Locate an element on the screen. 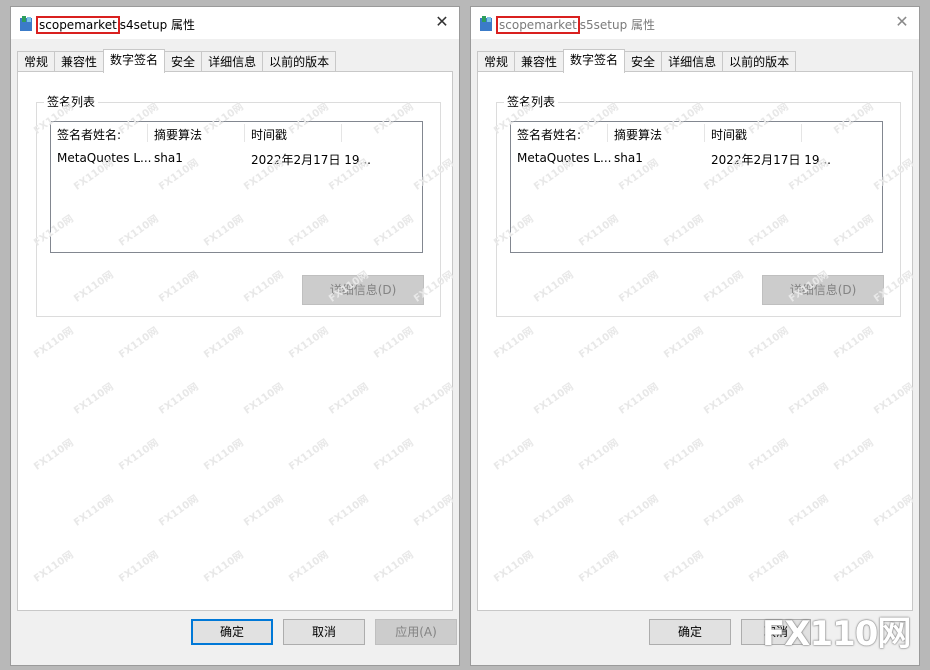 This screenshot has width=930, height=670. window-title: scopemarket s5setup 属性 is located at coordinates (576, 25).